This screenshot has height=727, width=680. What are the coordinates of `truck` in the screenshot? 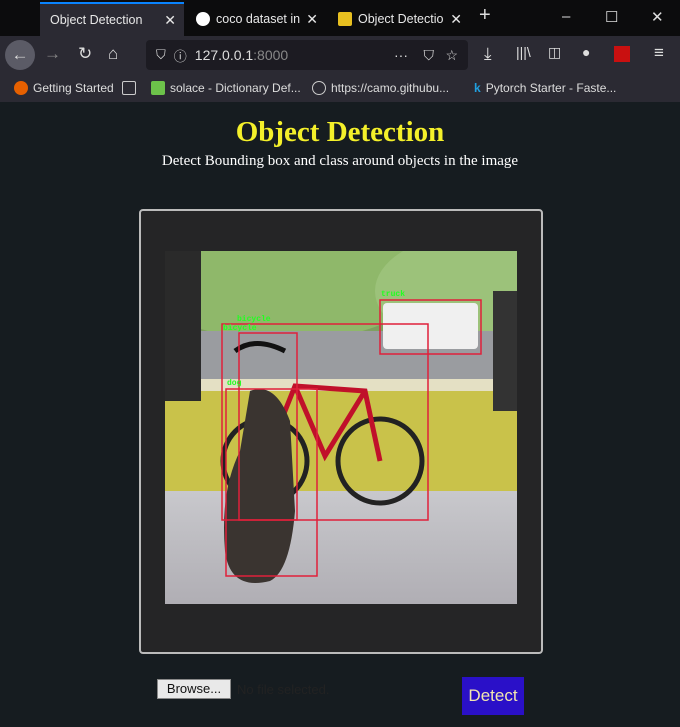 It's located at (430, 326).